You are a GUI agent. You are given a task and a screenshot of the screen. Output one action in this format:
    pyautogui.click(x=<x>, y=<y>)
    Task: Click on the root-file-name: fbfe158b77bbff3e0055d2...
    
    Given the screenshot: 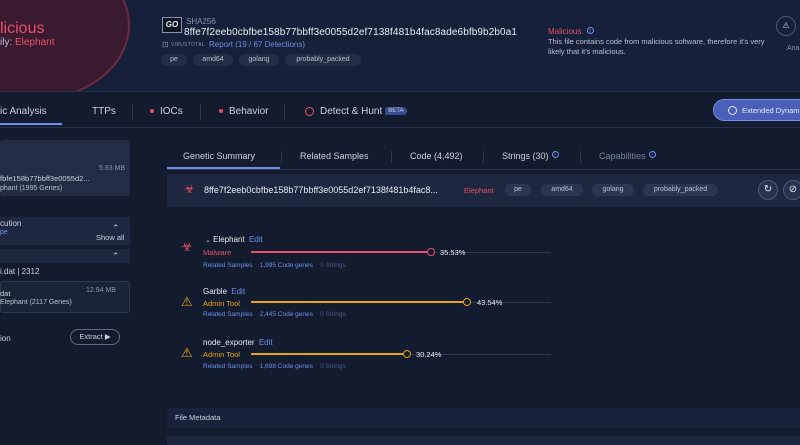 What is the action you would take?
    pyautogui.click(x=45, y=178)
    